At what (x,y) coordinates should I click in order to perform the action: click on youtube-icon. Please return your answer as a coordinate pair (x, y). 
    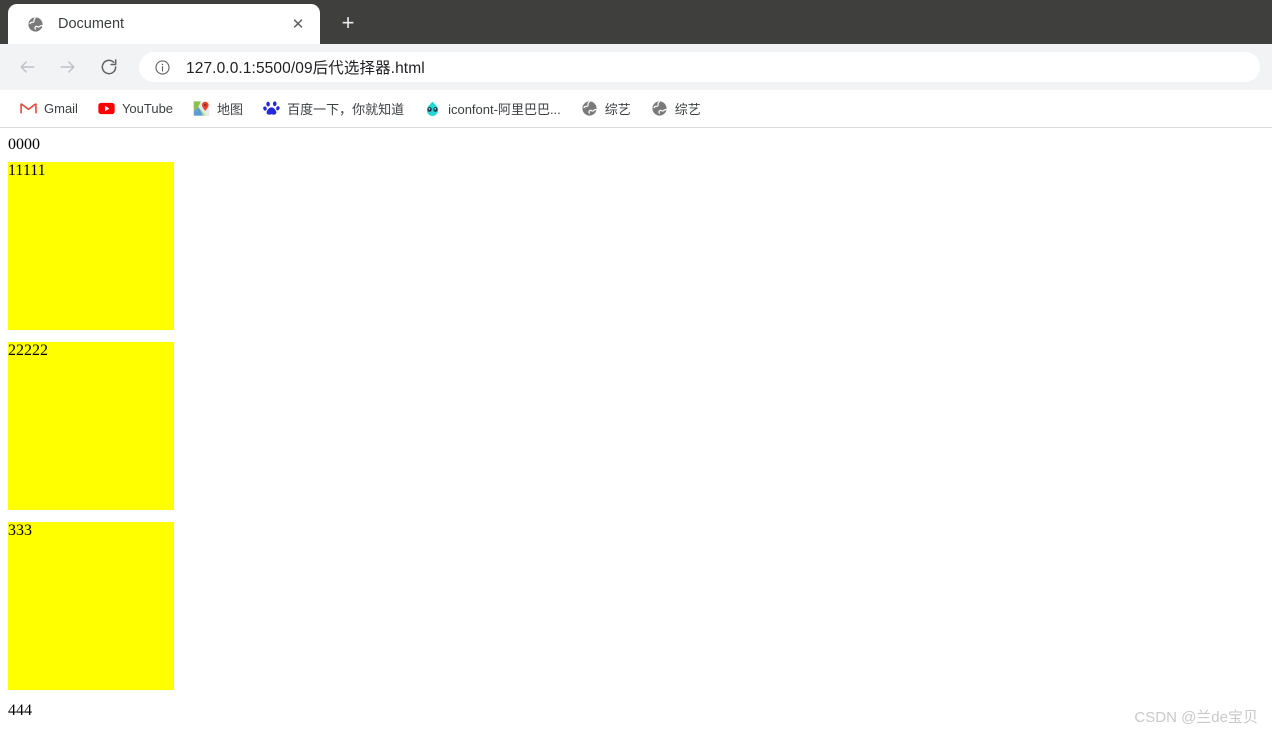
    Looking at the image, I should click on (106, 108).